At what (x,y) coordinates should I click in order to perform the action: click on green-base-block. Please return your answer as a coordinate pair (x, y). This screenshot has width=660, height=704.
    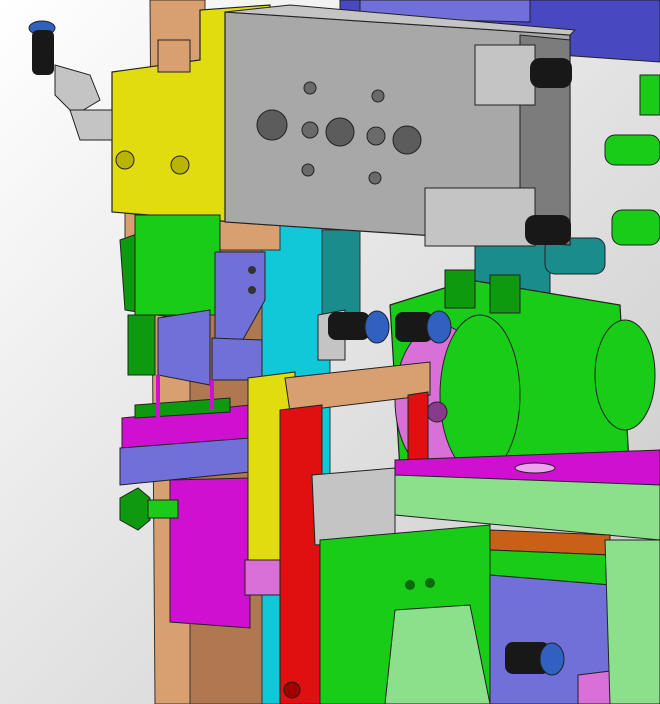
    Looking at the image, I should click on (405, 614).